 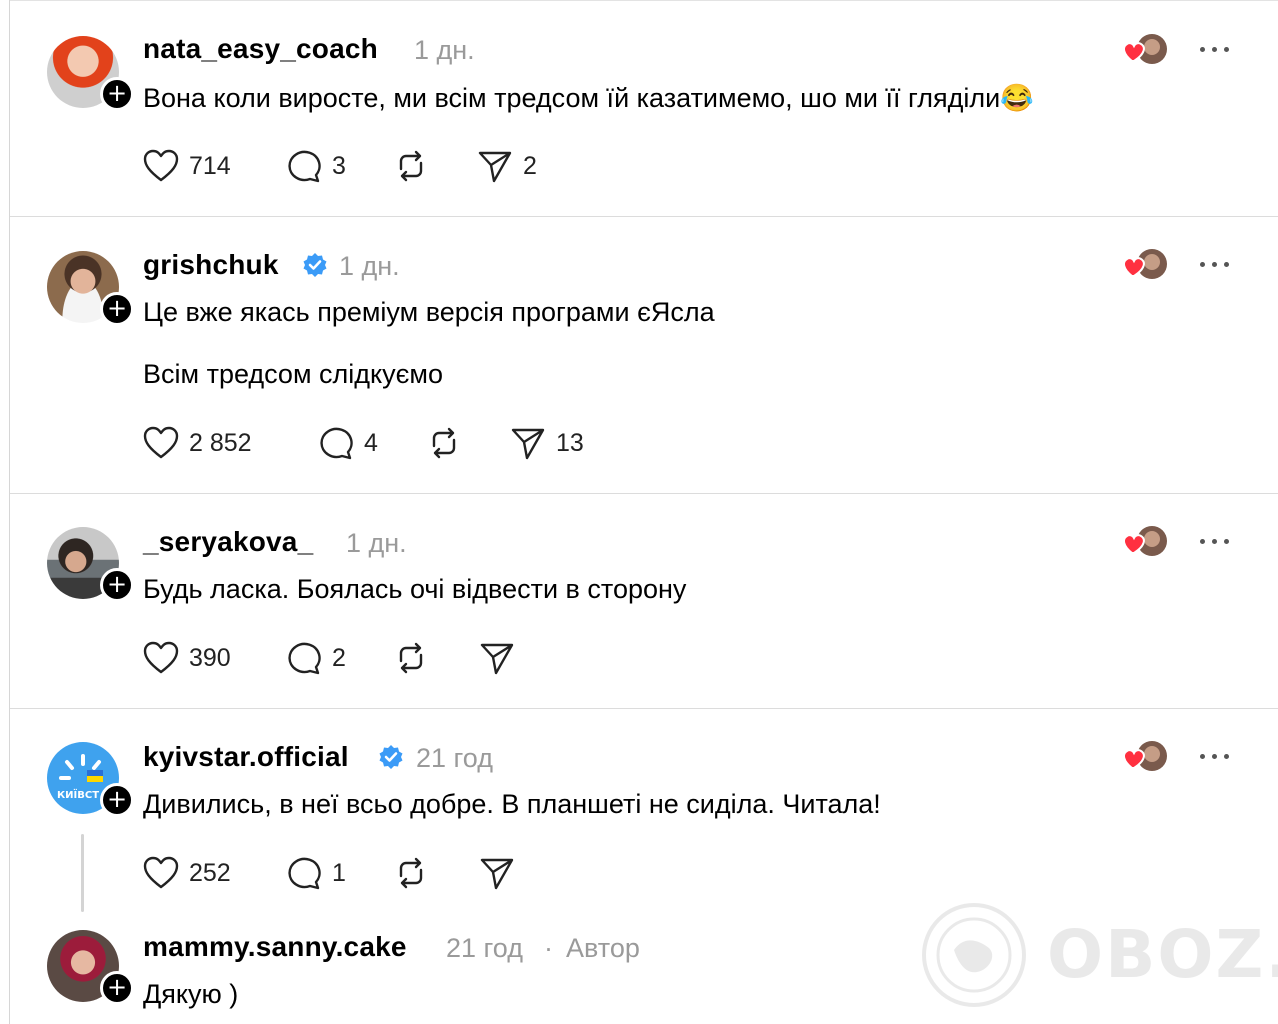 What do you see at coordinates (210, 165) in the screenshot?
I see `like-count: 714` at bounding box center [210, 165].